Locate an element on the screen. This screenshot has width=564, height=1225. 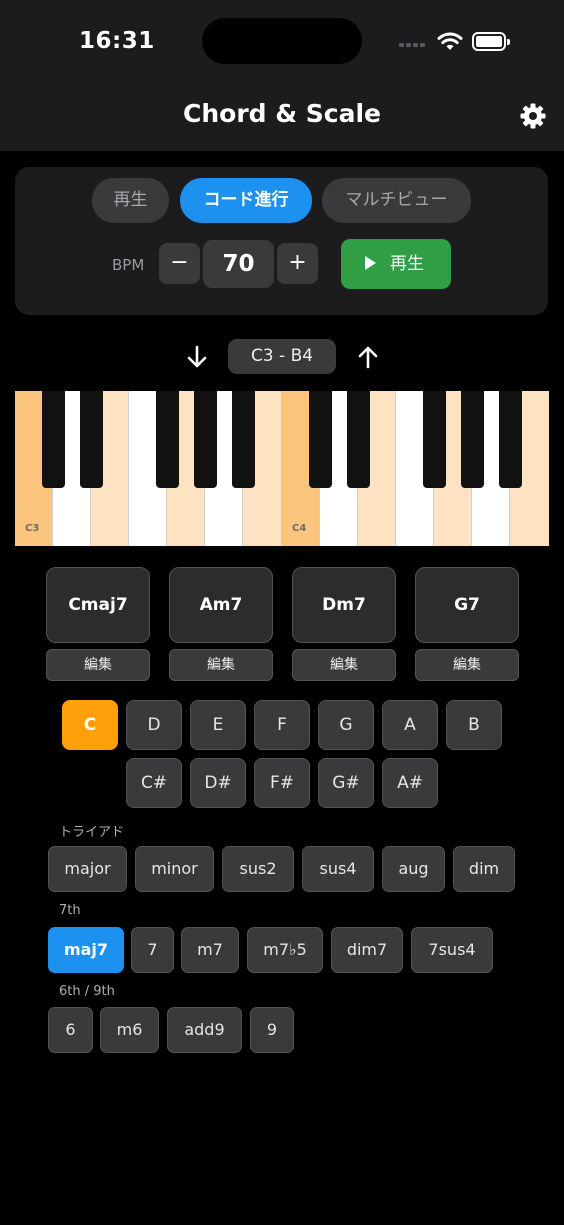
quality-9: 9 is located at coordinates (272, 1030).